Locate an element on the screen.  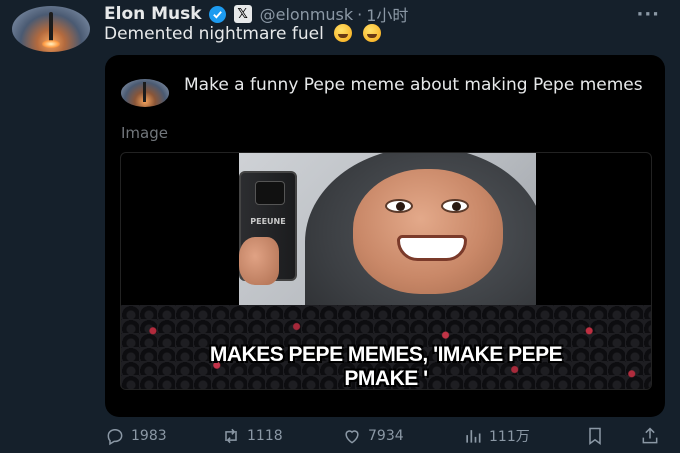
tweet-text-content: Demented nightmare fuel is located at coordinates (214, 34).